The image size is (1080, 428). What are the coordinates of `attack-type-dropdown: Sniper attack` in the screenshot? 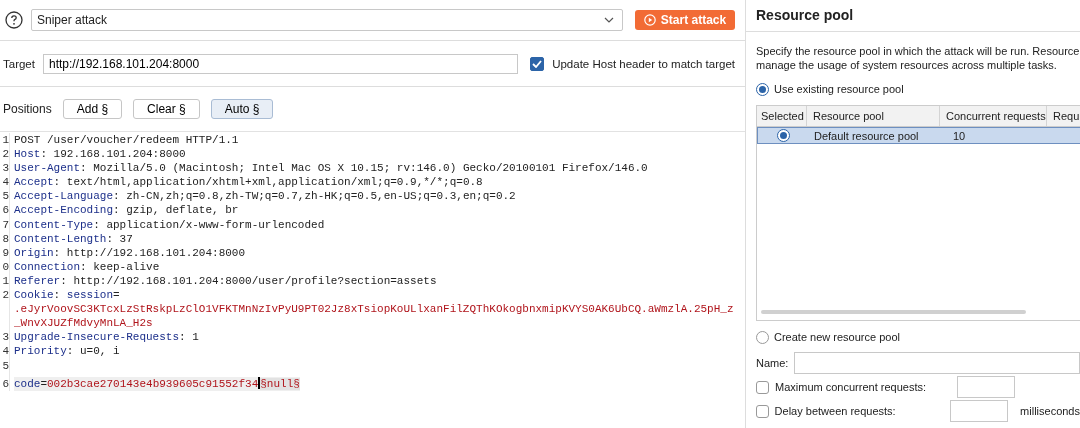 It's located at (327, 20).